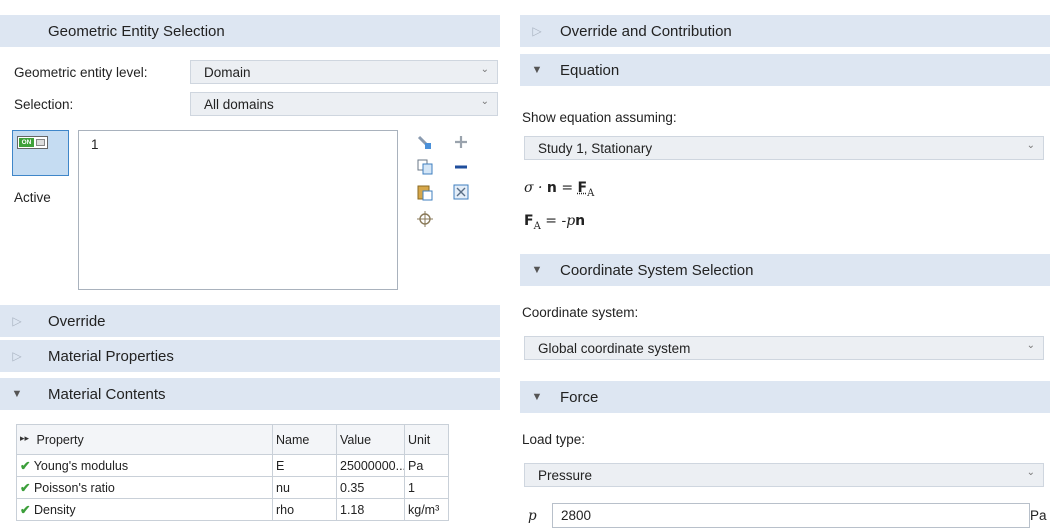 Image resolution: width=1050 pixels, height=531 pixels. I want to click on table-header-row: ▸▸ Property Name Value Unit, so click(232, 439).